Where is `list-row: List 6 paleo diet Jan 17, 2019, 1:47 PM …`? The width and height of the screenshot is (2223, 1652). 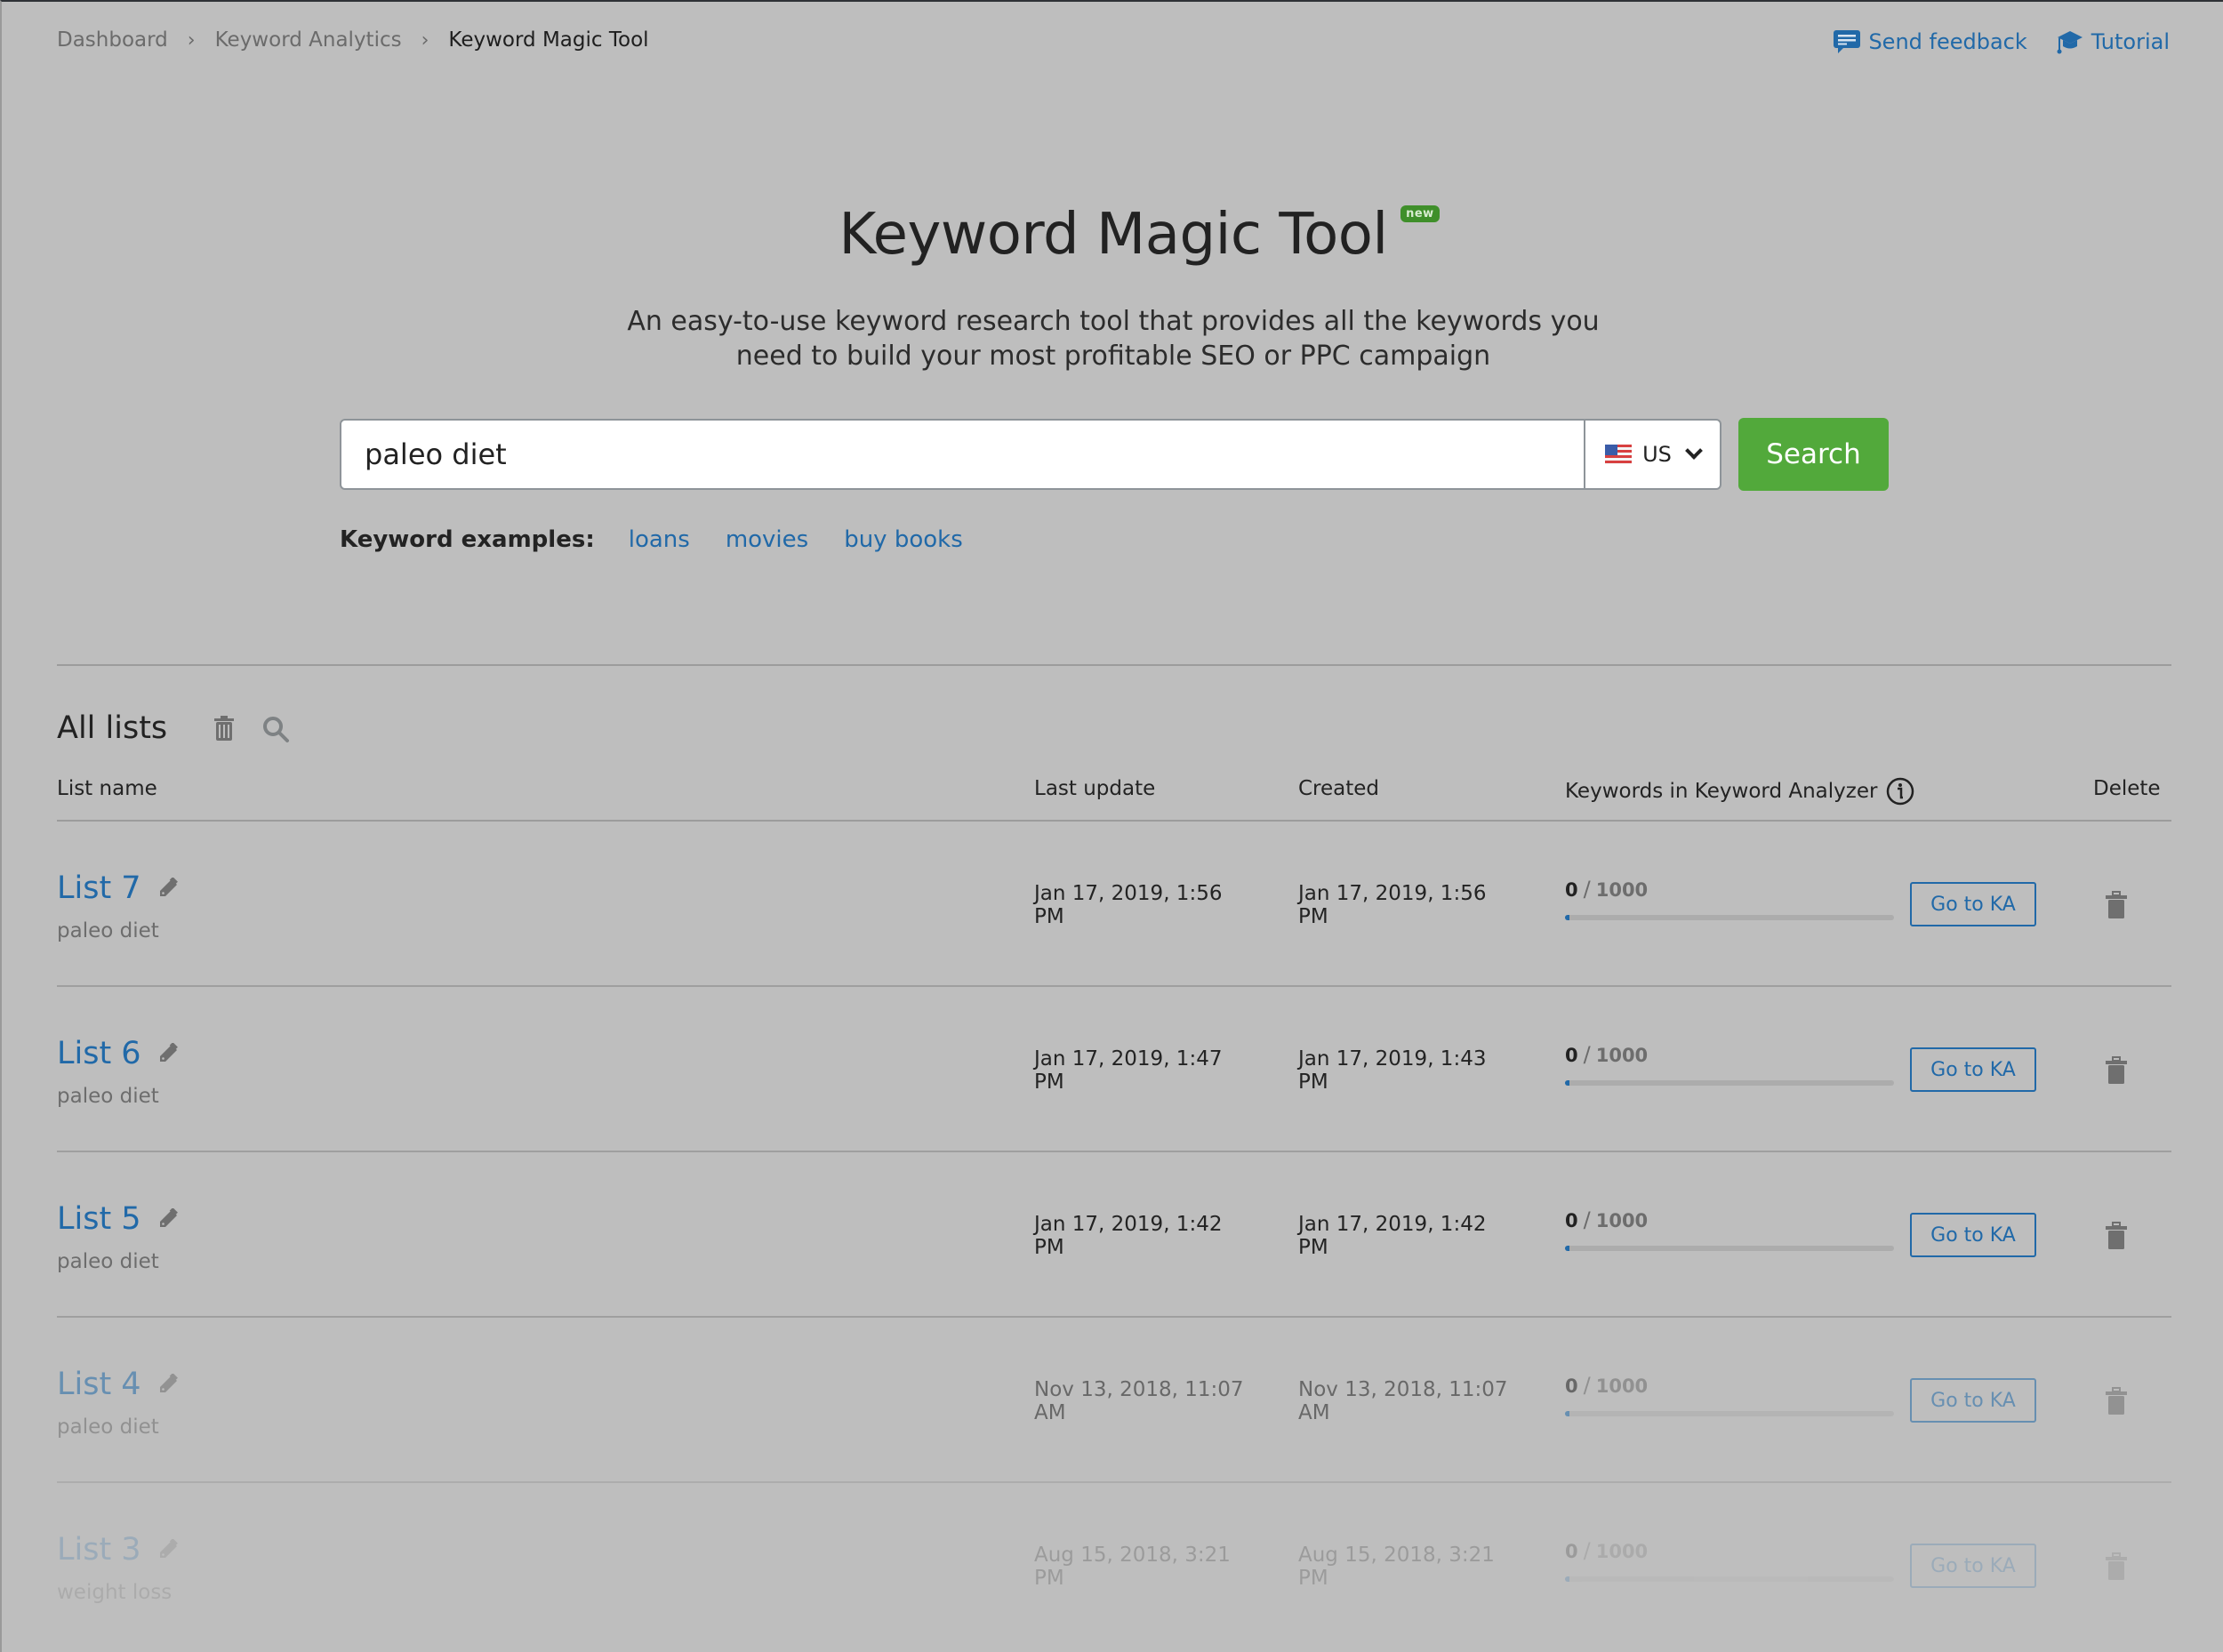 list-row: List 6 paleo diet Jan 17, 2019, 1:47 PM … is located at coordinates (1114, 1070).